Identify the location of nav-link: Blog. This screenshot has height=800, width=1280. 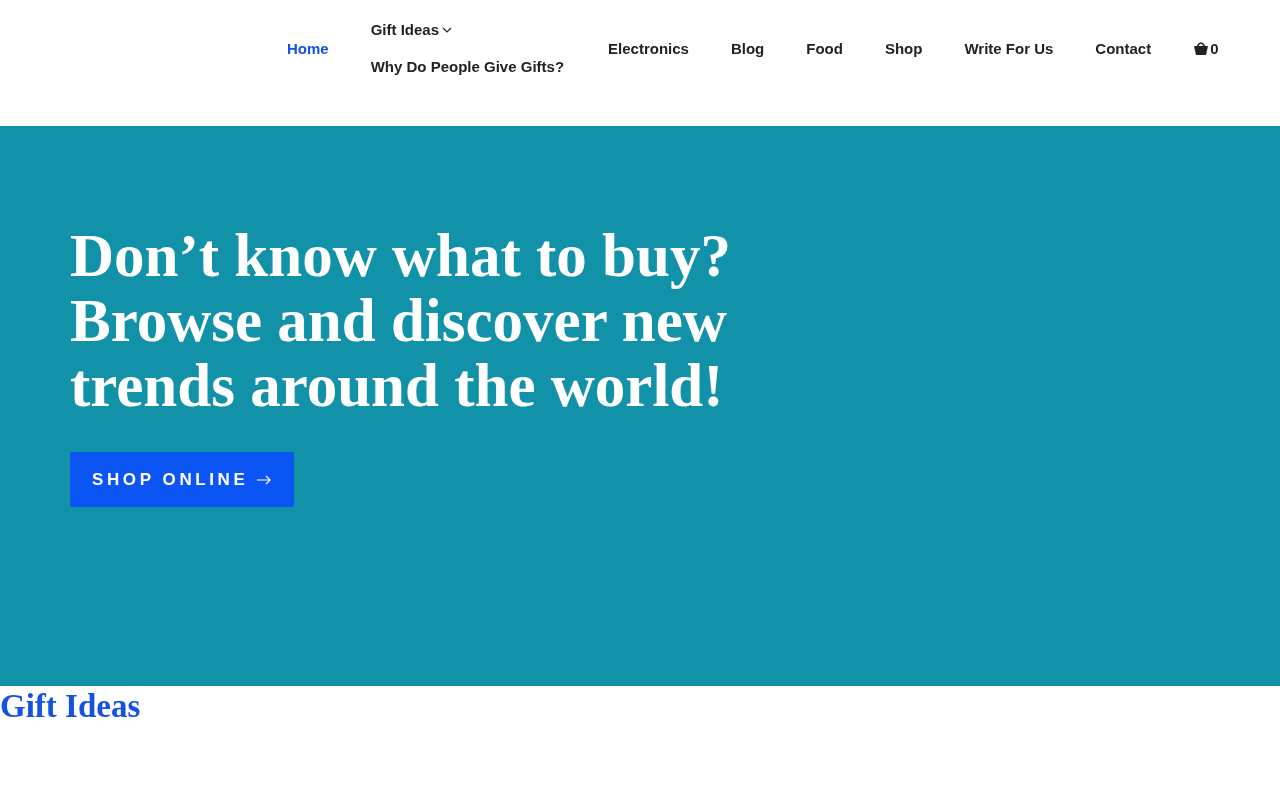
(747, 48).